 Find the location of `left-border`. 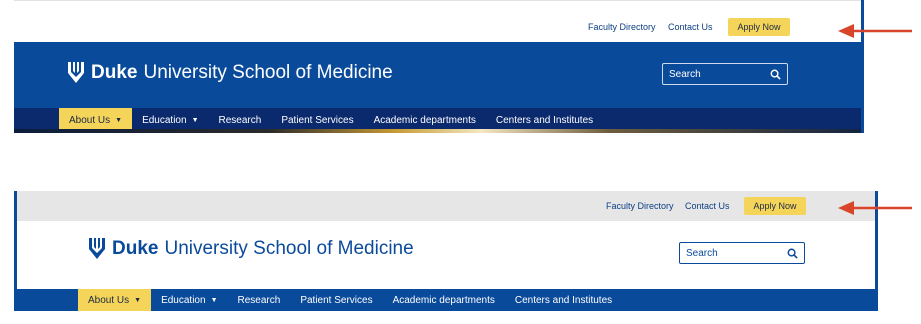

left-border is located at coordinates (15, 240).